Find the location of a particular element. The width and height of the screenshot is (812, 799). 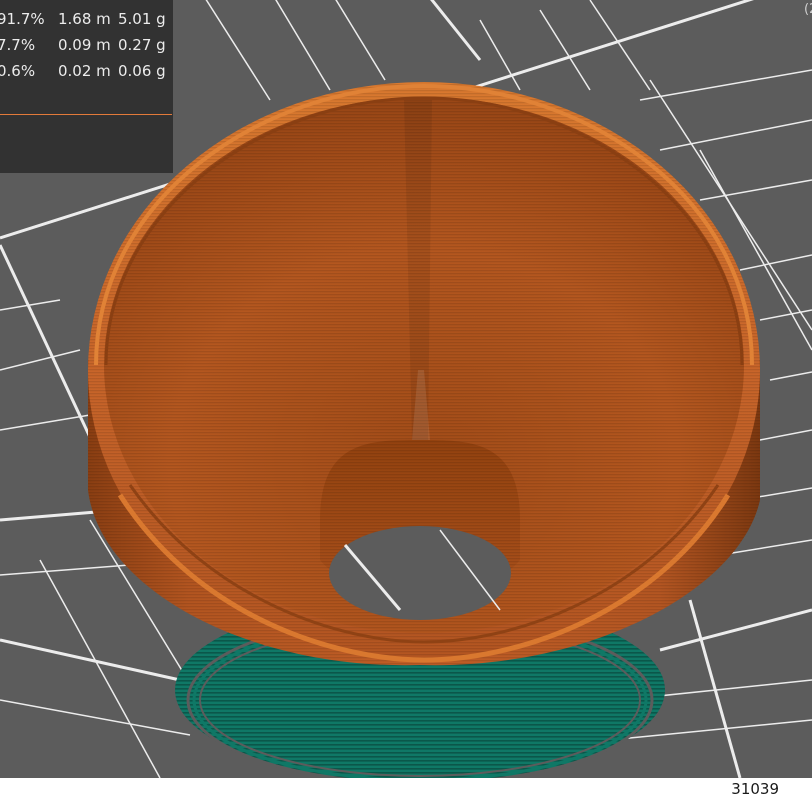

stats-weight: 5.01 g is located at coordinates (142, 19).